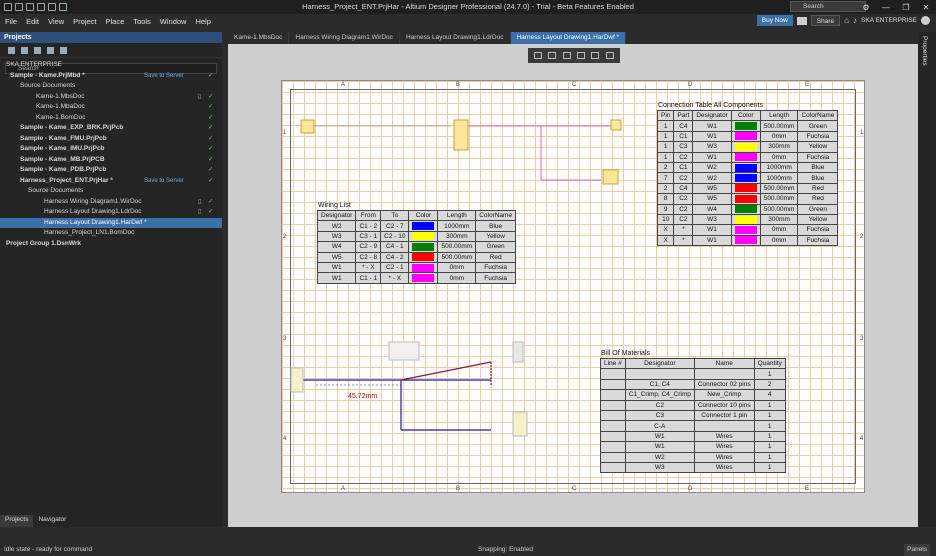 This screenshot has height=556, width=936. I want to click on menu-item: Tools, so click(142, 21).